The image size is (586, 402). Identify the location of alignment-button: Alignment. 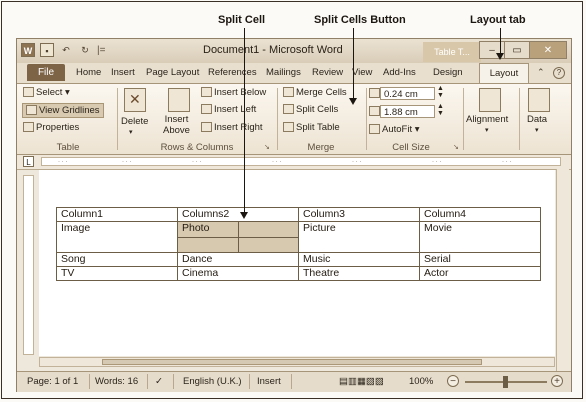
(487, 119).